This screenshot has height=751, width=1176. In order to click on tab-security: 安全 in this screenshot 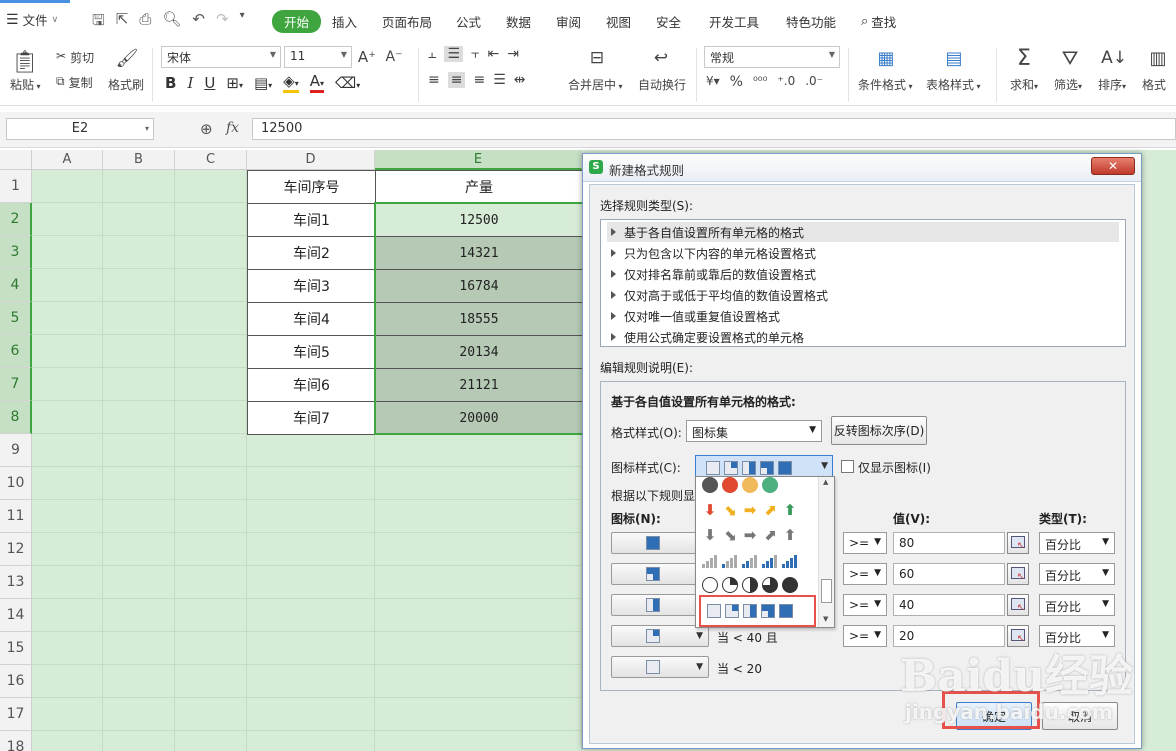, I will do `click(668, 21)`.